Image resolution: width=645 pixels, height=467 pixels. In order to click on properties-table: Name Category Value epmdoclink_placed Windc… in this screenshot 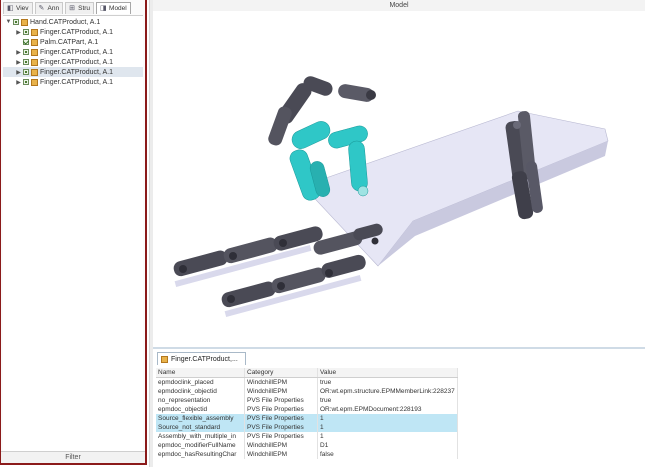, I will do `click(307, 413)`.